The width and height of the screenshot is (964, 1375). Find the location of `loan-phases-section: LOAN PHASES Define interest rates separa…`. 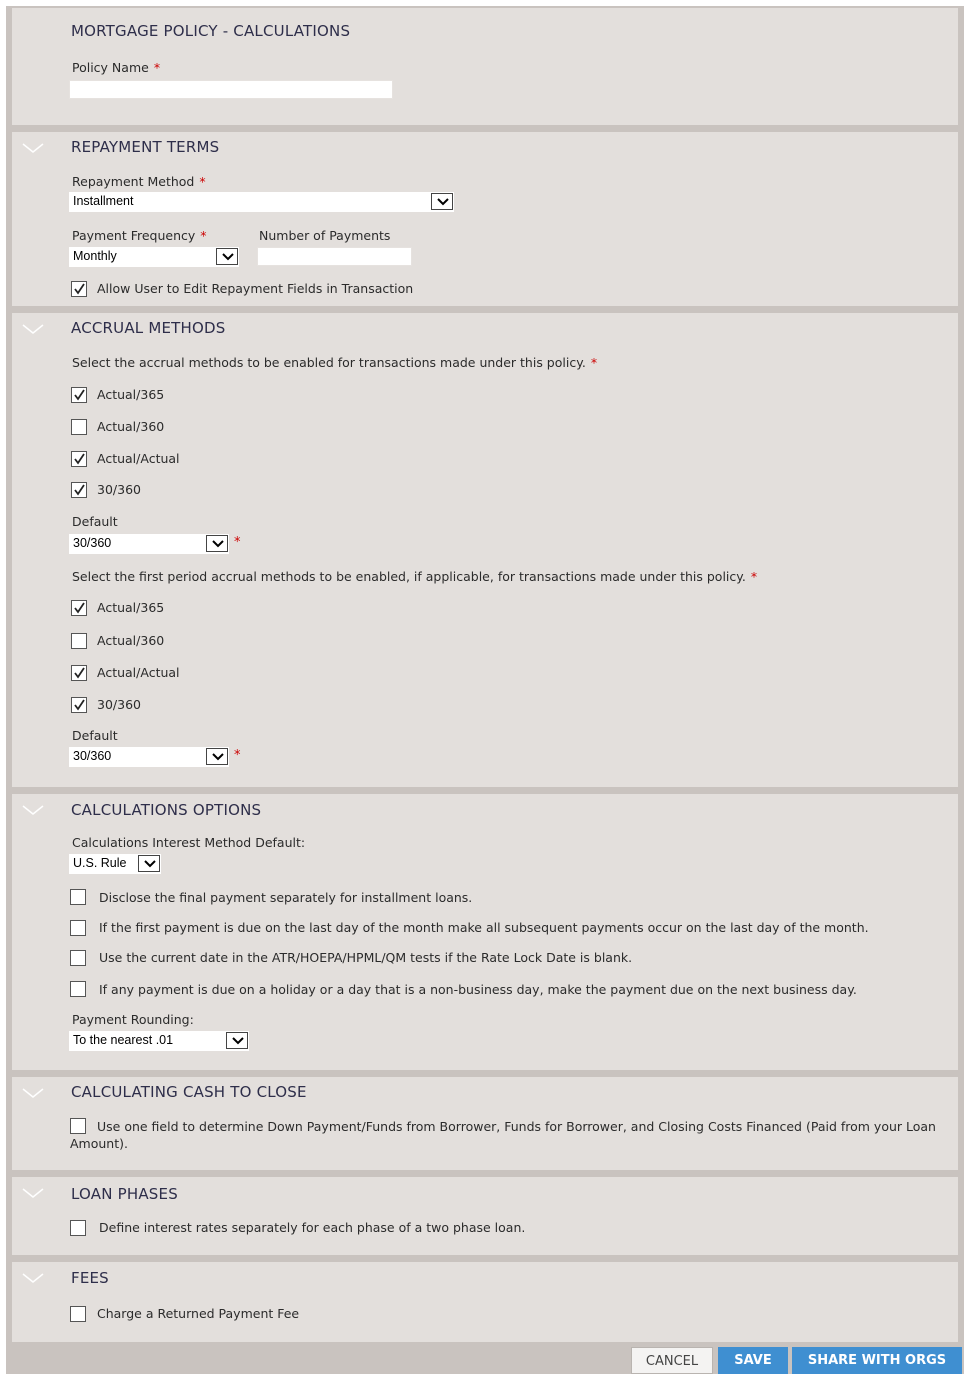

loan-phases-section: LOAN PHASES Define interest rates separa… is located at coordinates (485, 1216).